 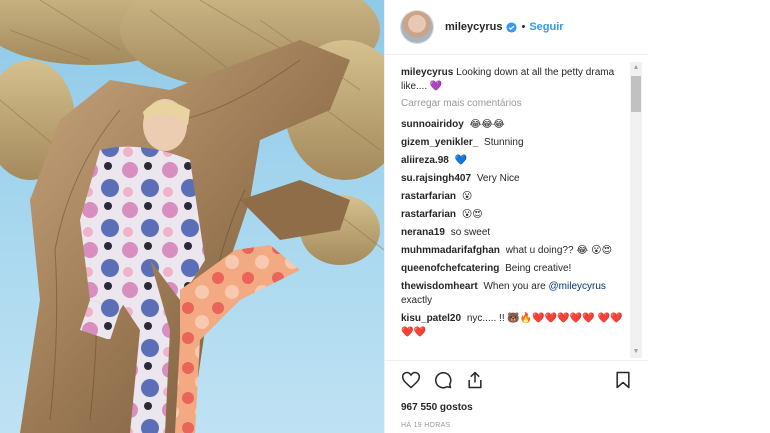 I want to click on avatar, so click(x=417, y=27).